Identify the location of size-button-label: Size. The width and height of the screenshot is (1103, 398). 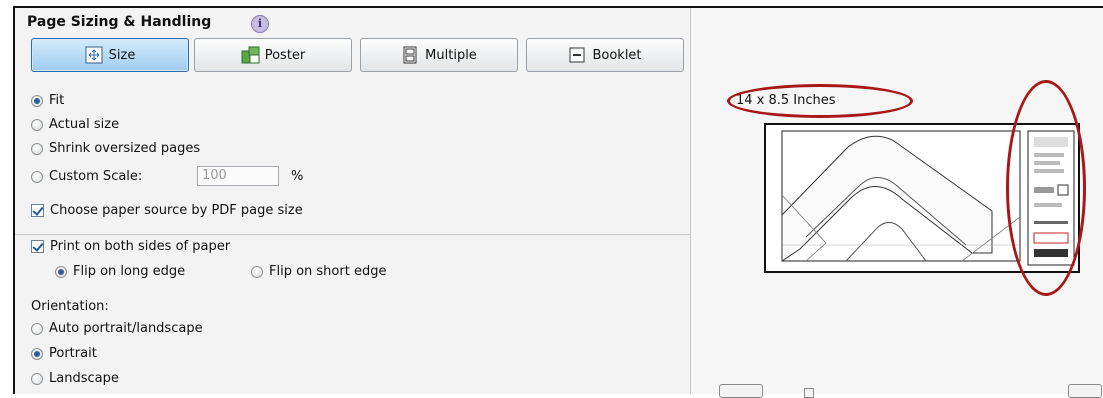
(122, 55).